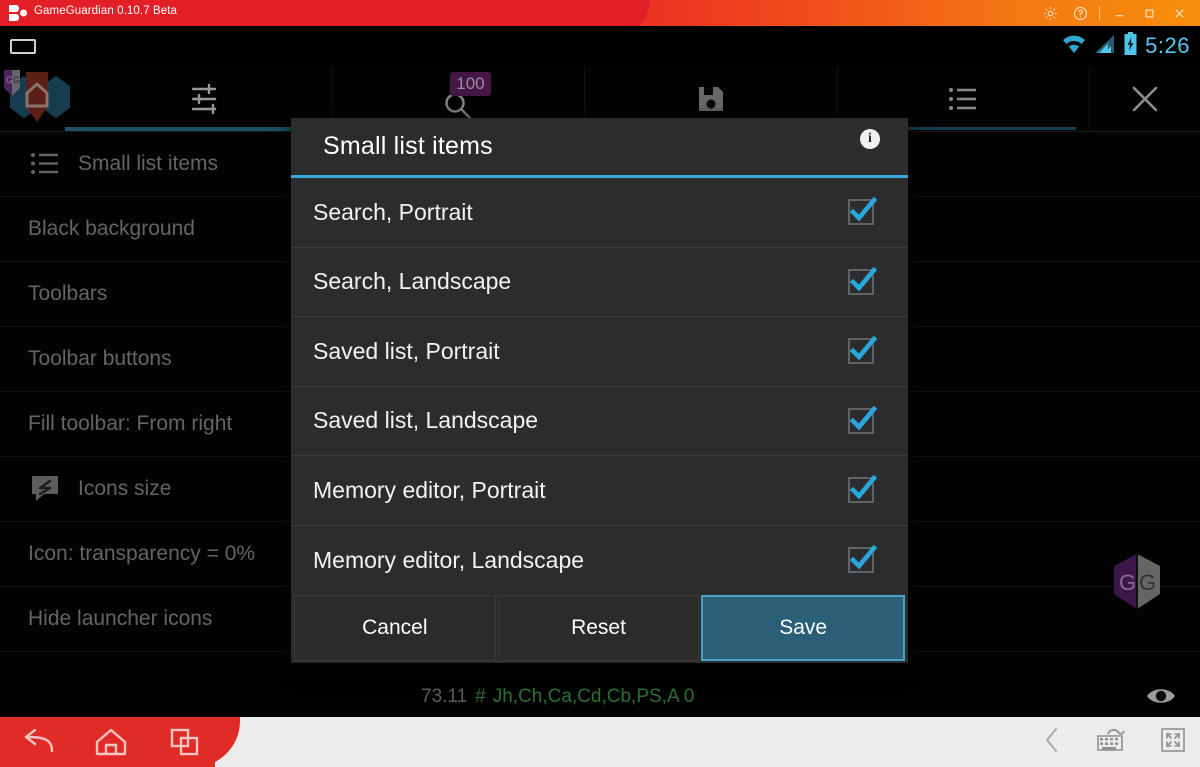 The image size is (1200, 767). What do you see at coordinates (444, 696) in the screenshot?
I see `status-value: 73.11` at bounding box center [444, 696].